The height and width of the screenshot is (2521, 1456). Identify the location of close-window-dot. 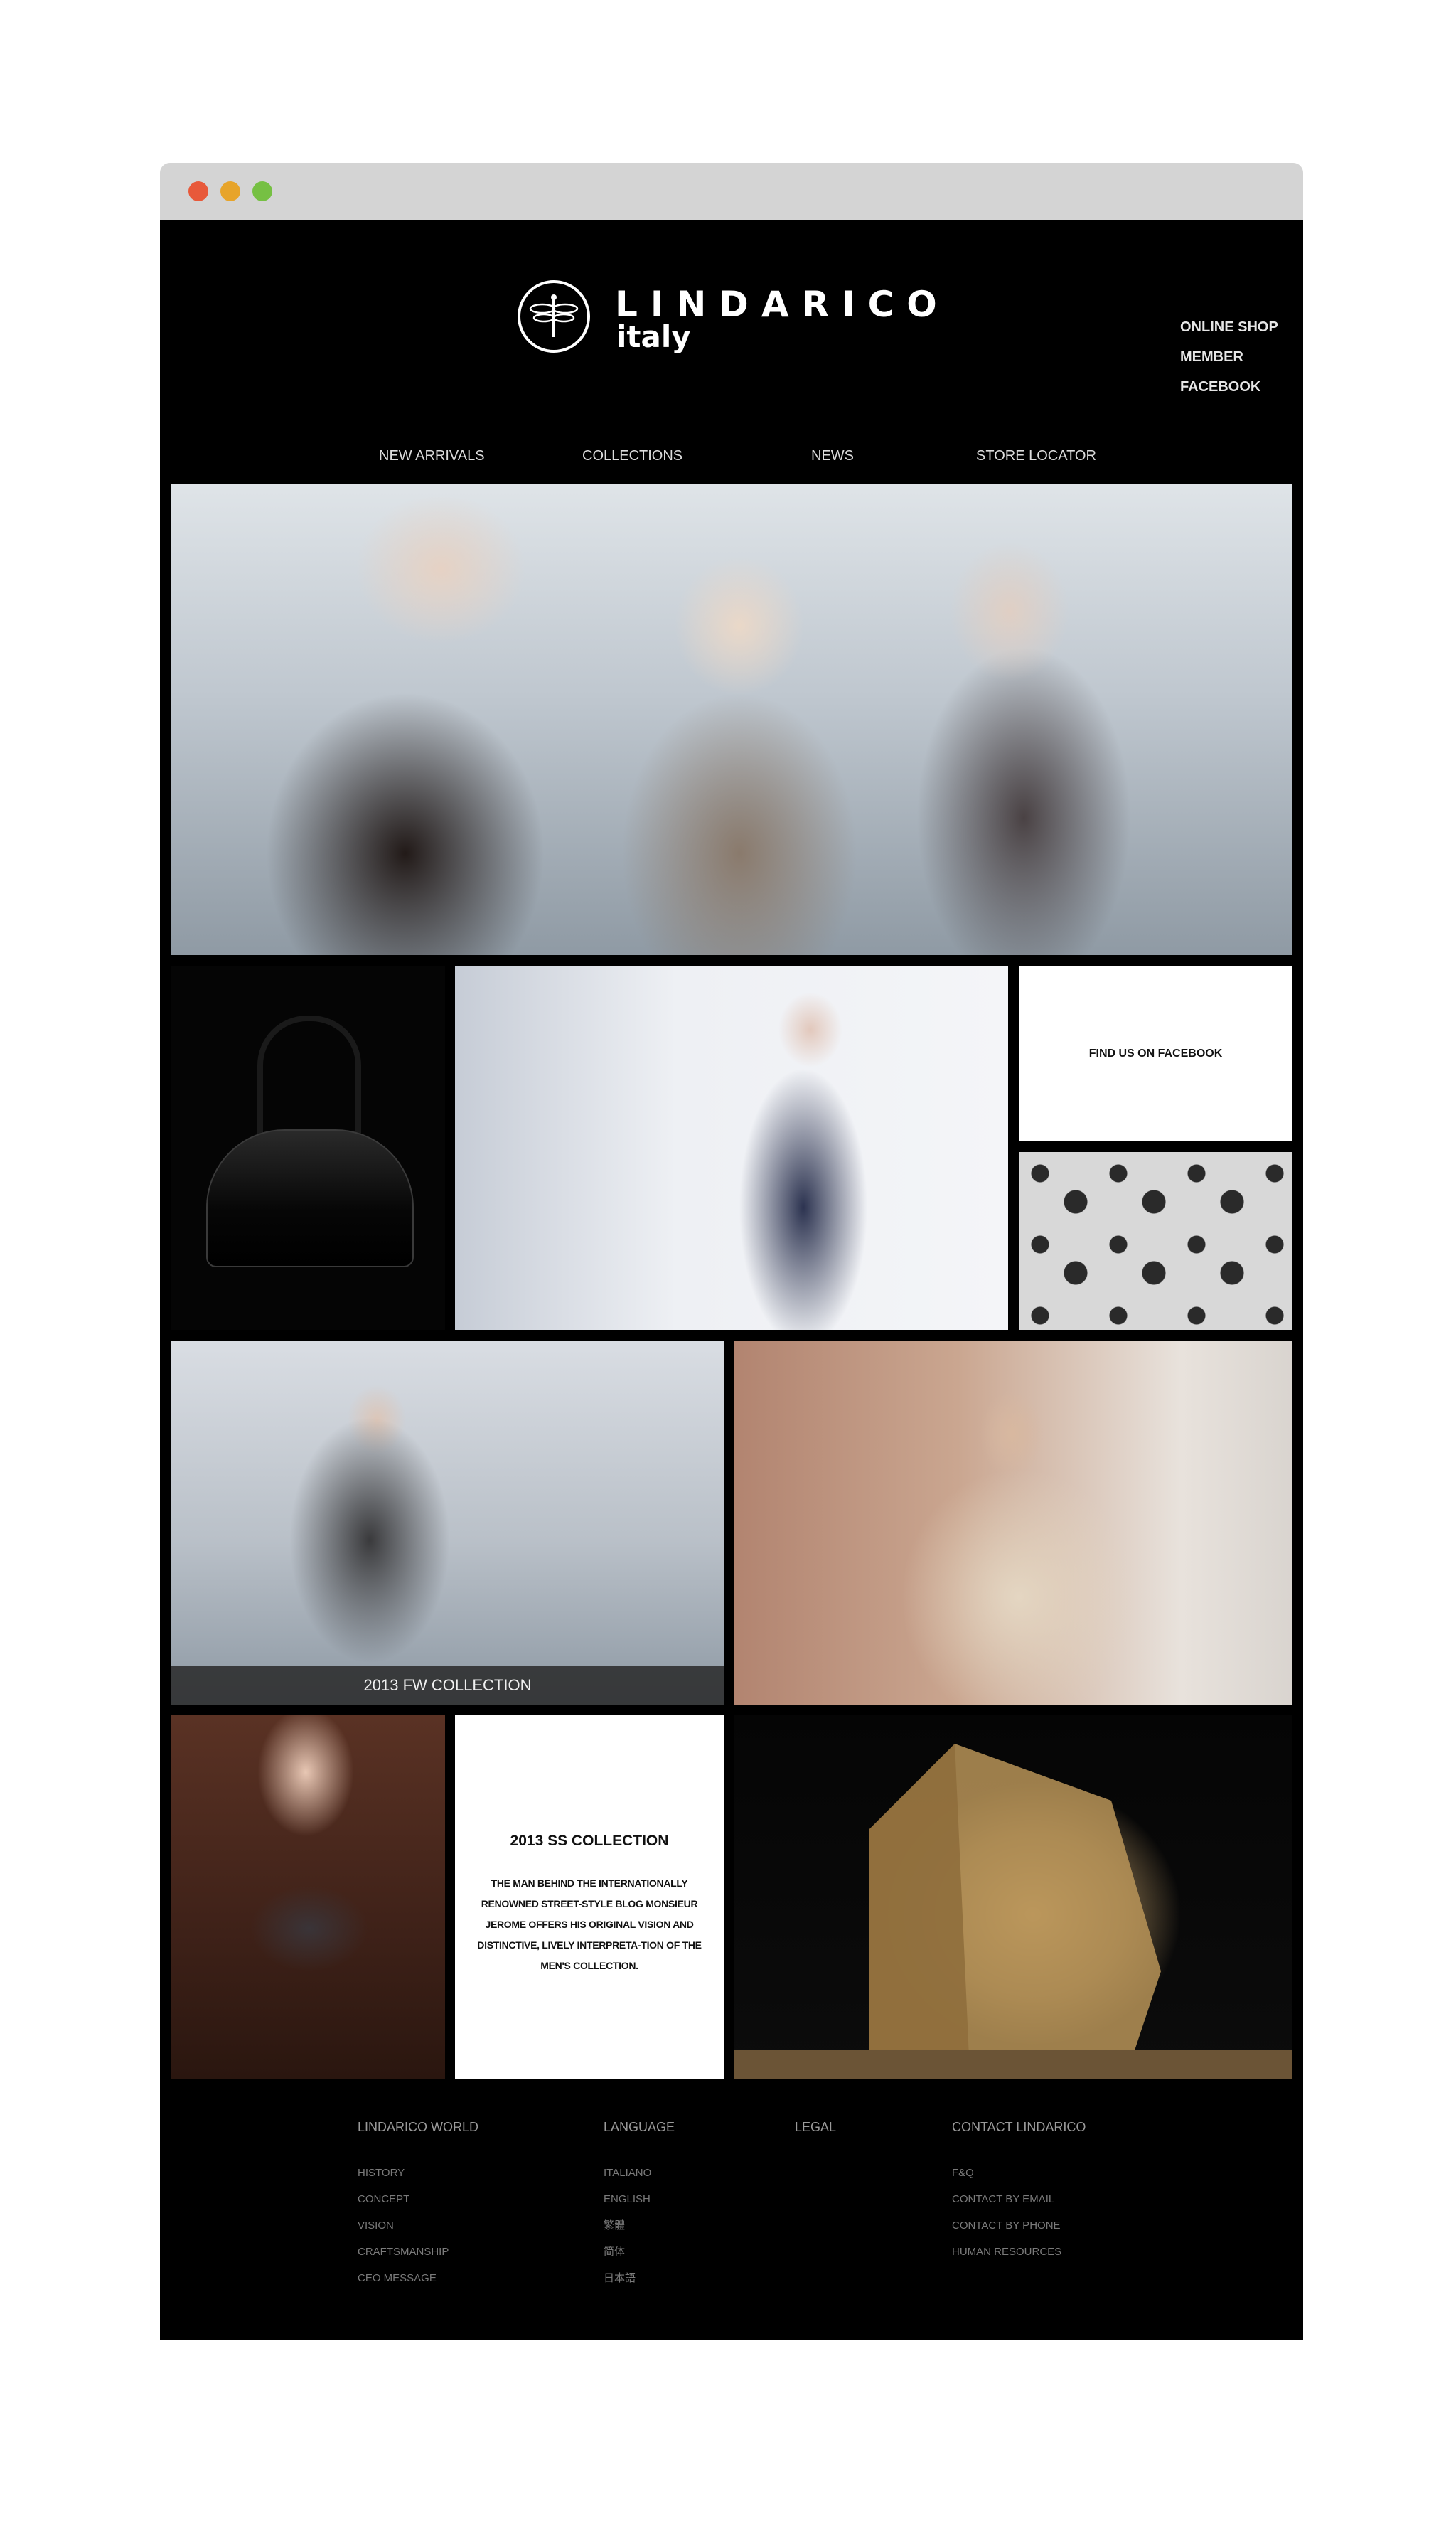
(198, 191).